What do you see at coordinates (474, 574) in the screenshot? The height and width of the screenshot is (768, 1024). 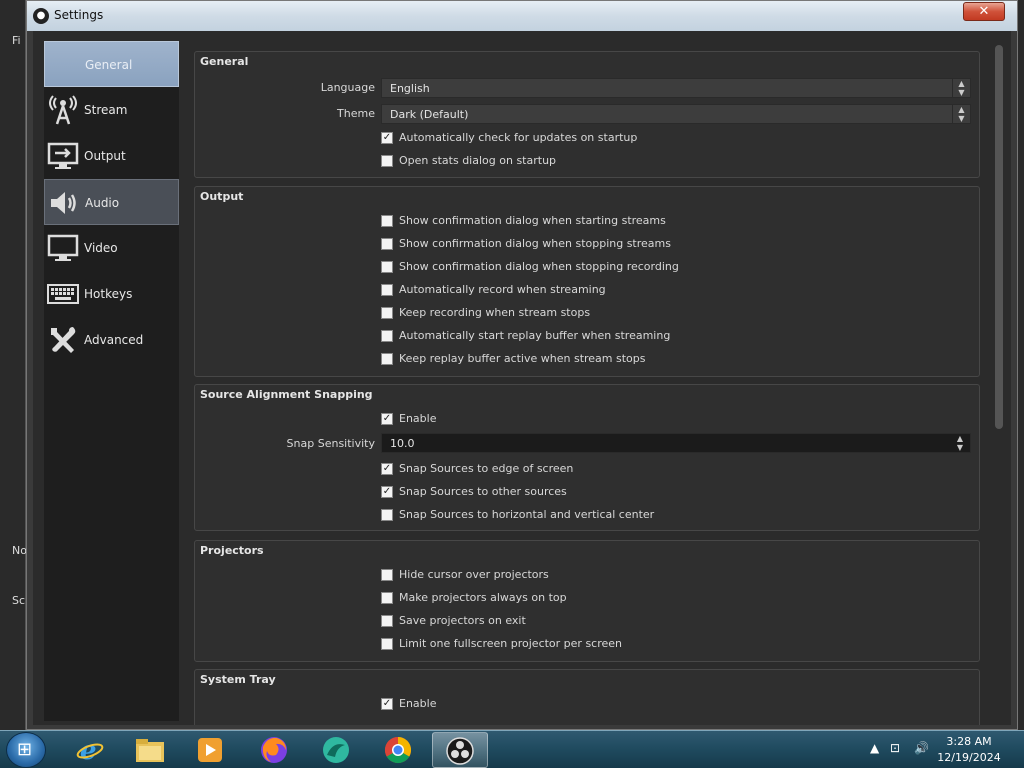 I see `checkbox-label: Hide cursor over projectors` at bounding box center [474, 574].